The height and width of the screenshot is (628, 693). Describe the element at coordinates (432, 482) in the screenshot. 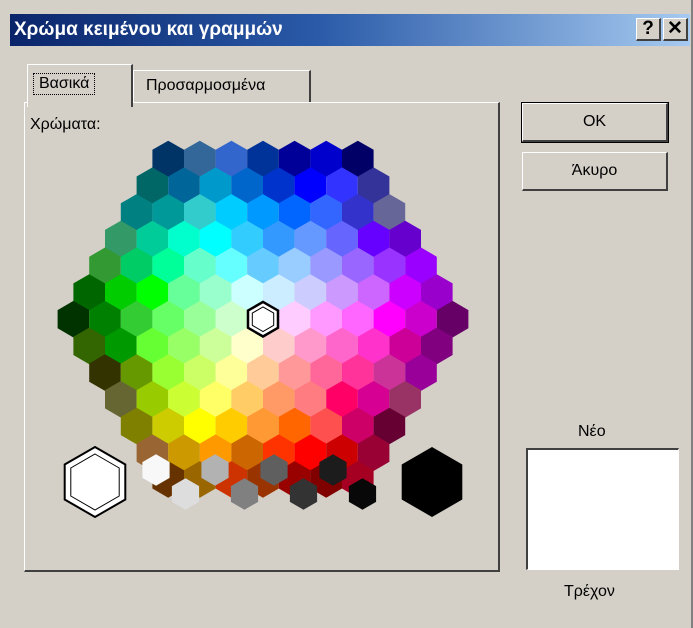

I see `black-swatch` at that location.